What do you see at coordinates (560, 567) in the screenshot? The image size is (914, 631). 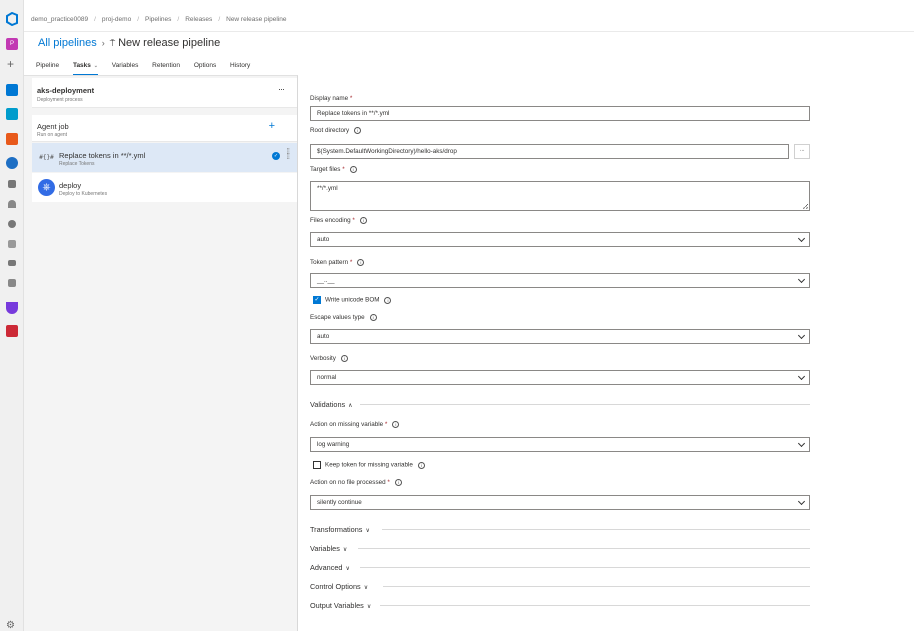 I see `section-advanced: Advanced ∨` at bounding box center [560, 567].